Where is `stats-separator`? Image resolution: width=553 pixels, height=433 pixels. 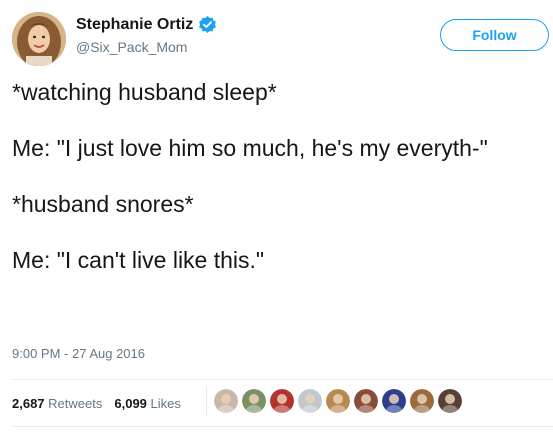 stats-separator is located at coordinates (206, 401).